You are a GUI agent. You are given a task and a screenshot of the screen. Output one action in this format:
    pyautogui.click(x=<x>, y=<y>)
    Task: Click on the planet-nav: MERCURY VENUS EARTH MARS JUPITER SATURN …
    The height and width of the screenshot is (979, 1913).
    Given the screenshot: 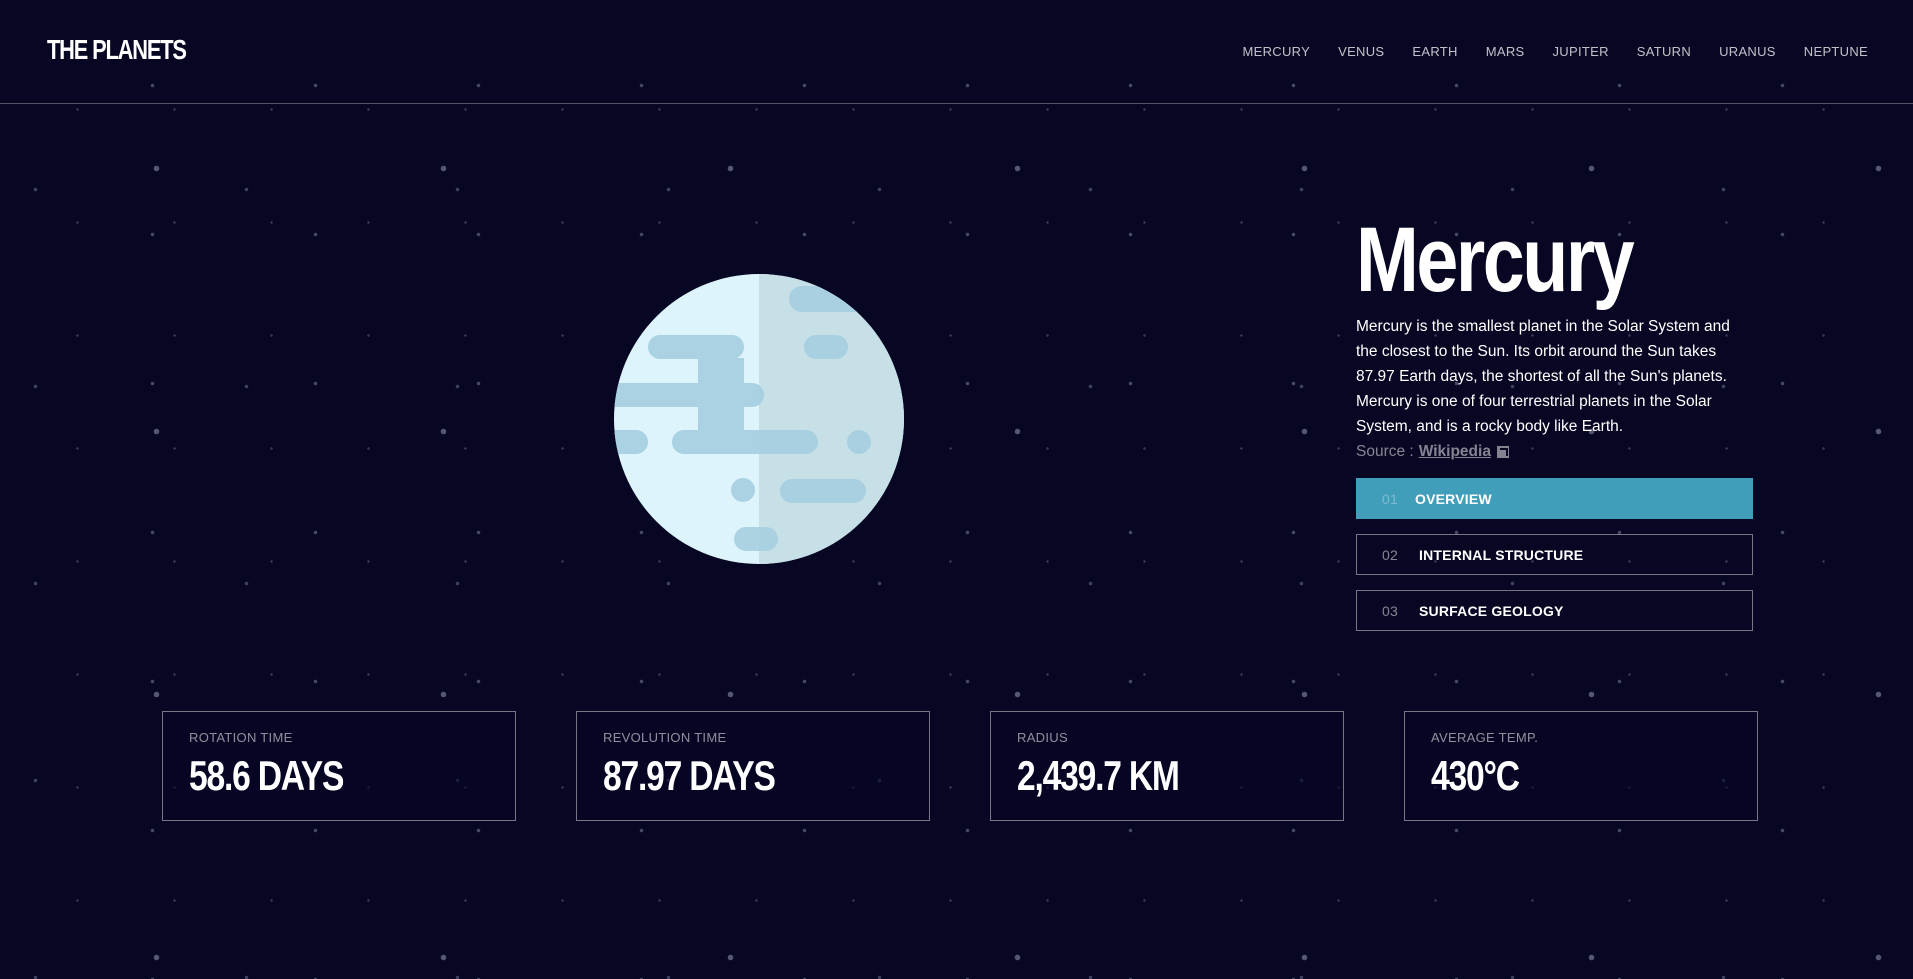 What is the action you would take?
    pyautogui.click(x=1541, y=51)
    